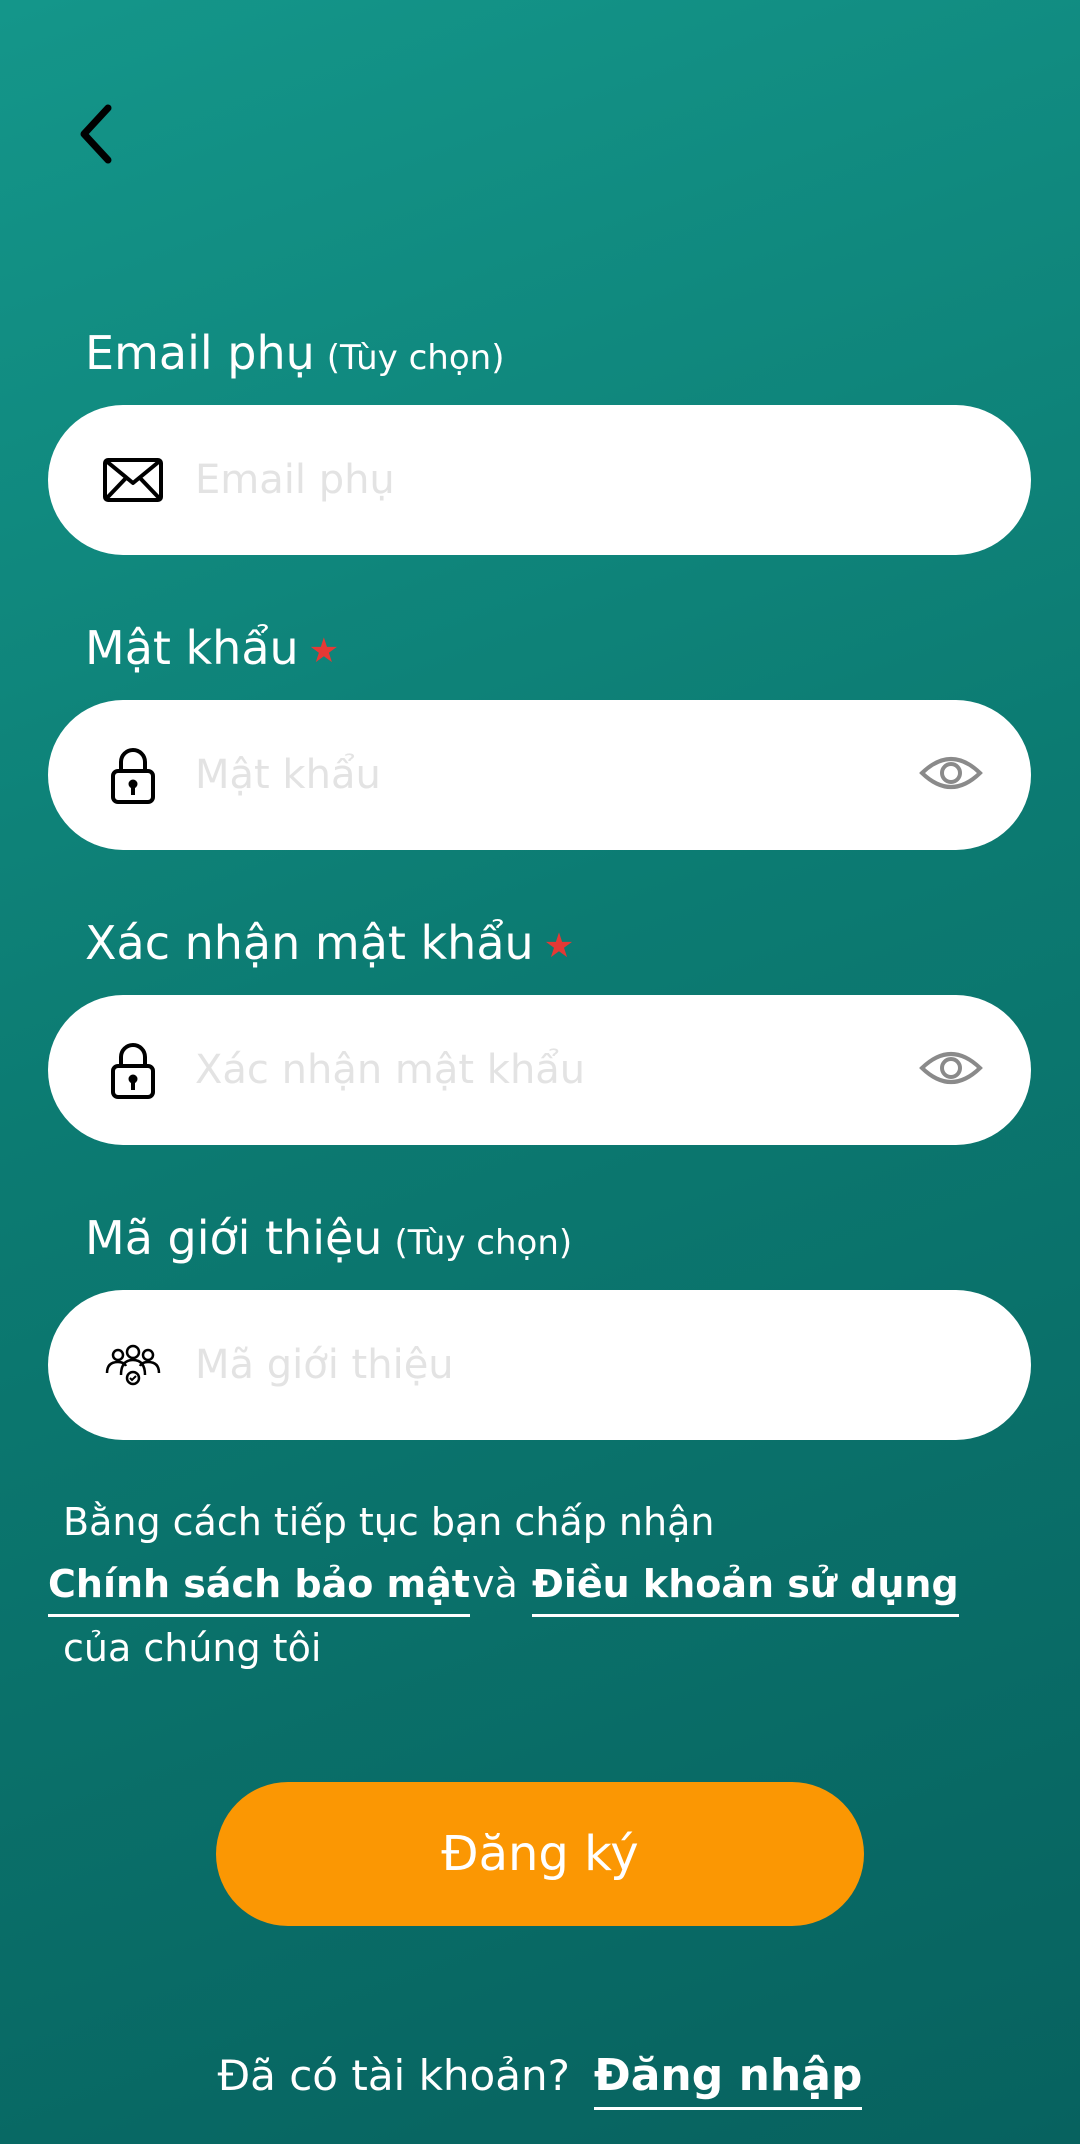  What do you see at coordinates (745, 1589) in the screenshot?
I see `terms-of-use-link: Điều khoản sử dụng` at bounding box center [745, 1589].